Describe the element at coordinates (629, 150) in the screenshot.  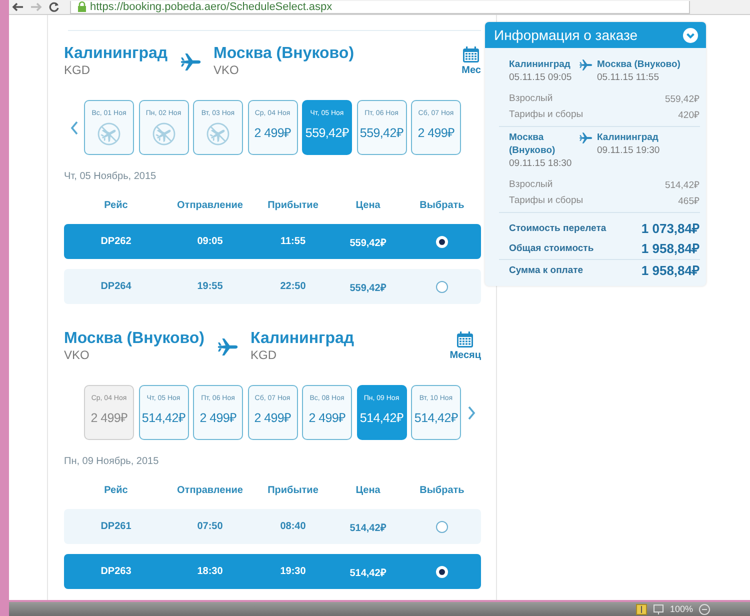
I see `arrival-time: 09.11.15 19:30` at that location.